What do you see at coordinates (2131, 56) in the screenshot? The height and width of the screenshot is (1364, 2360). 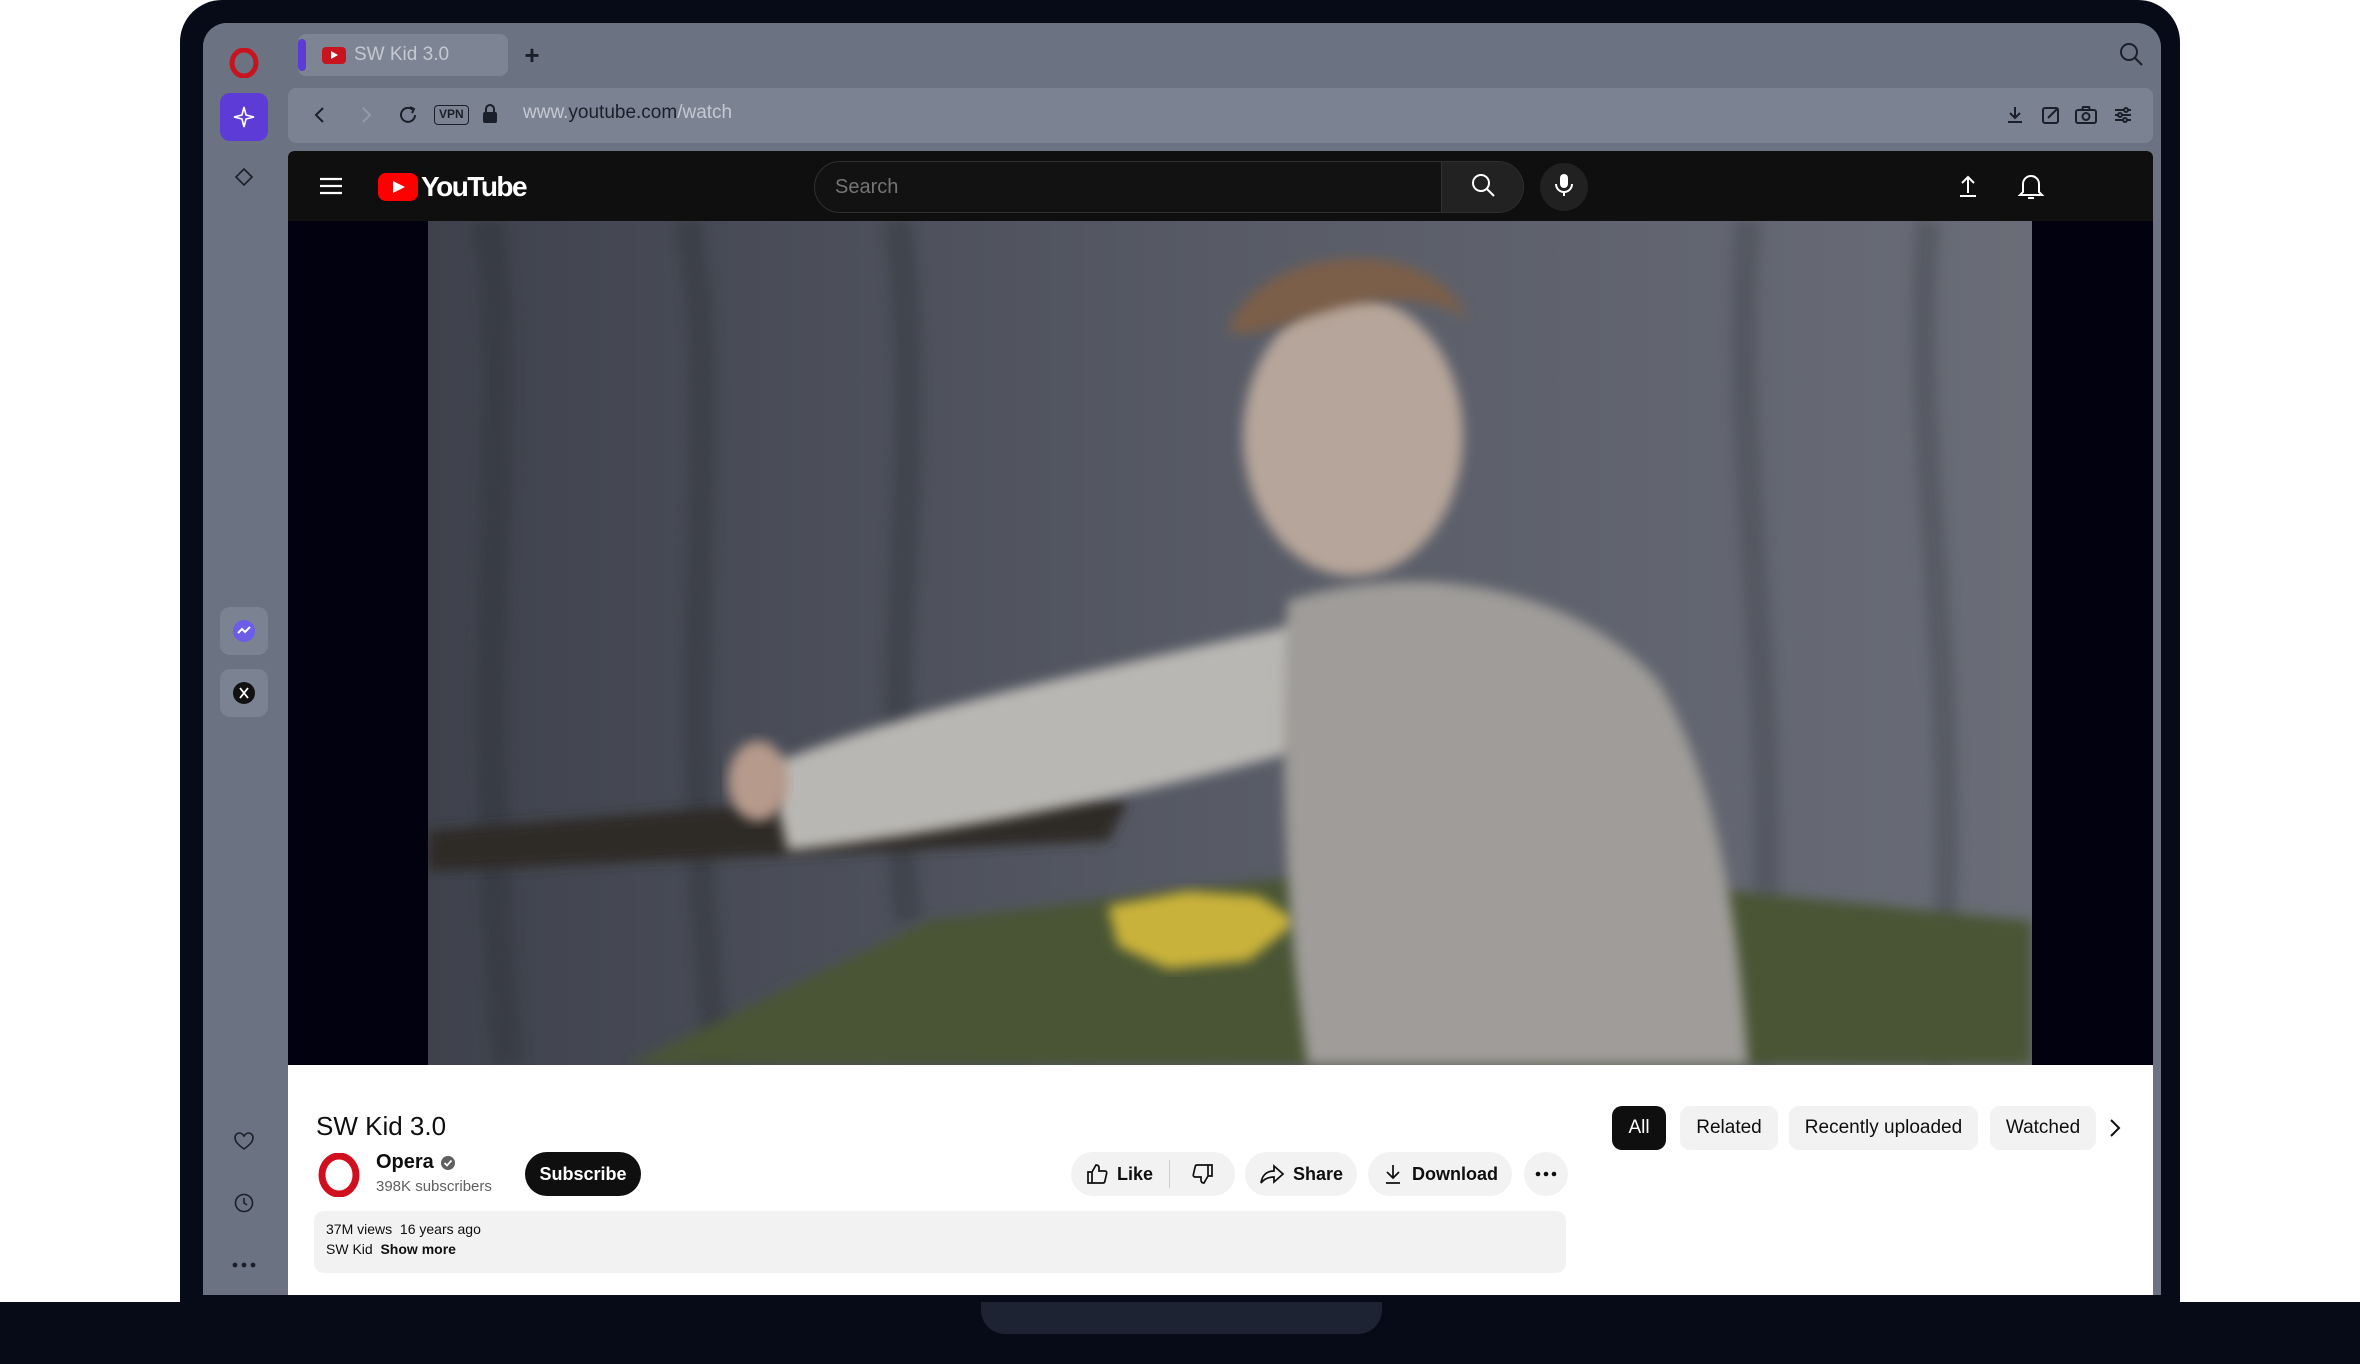 I see `tab-search-icon` at bounding box center [2131, 56].